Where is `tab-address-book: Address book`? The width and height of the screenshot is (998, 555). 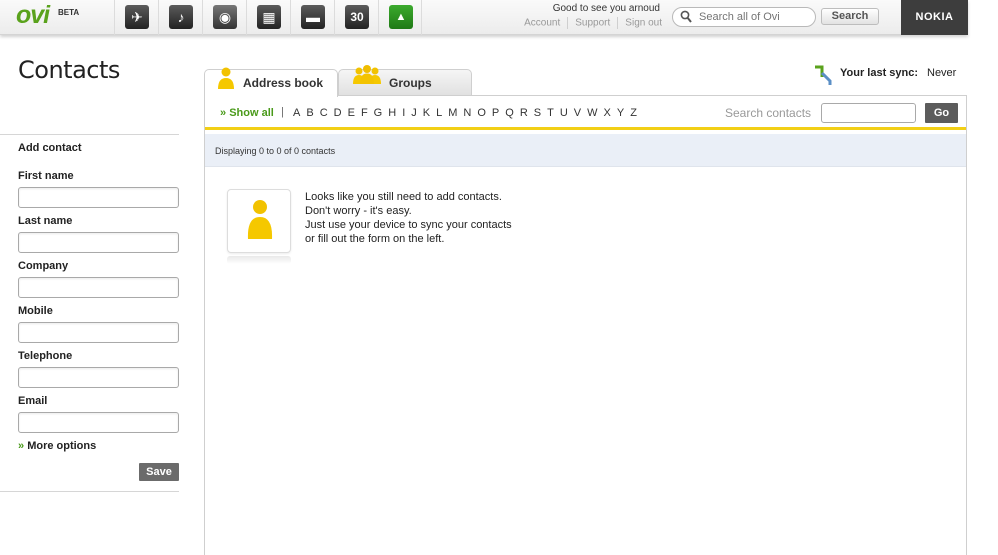
tab-address-book: Address book is located at coordinates (271, 82).